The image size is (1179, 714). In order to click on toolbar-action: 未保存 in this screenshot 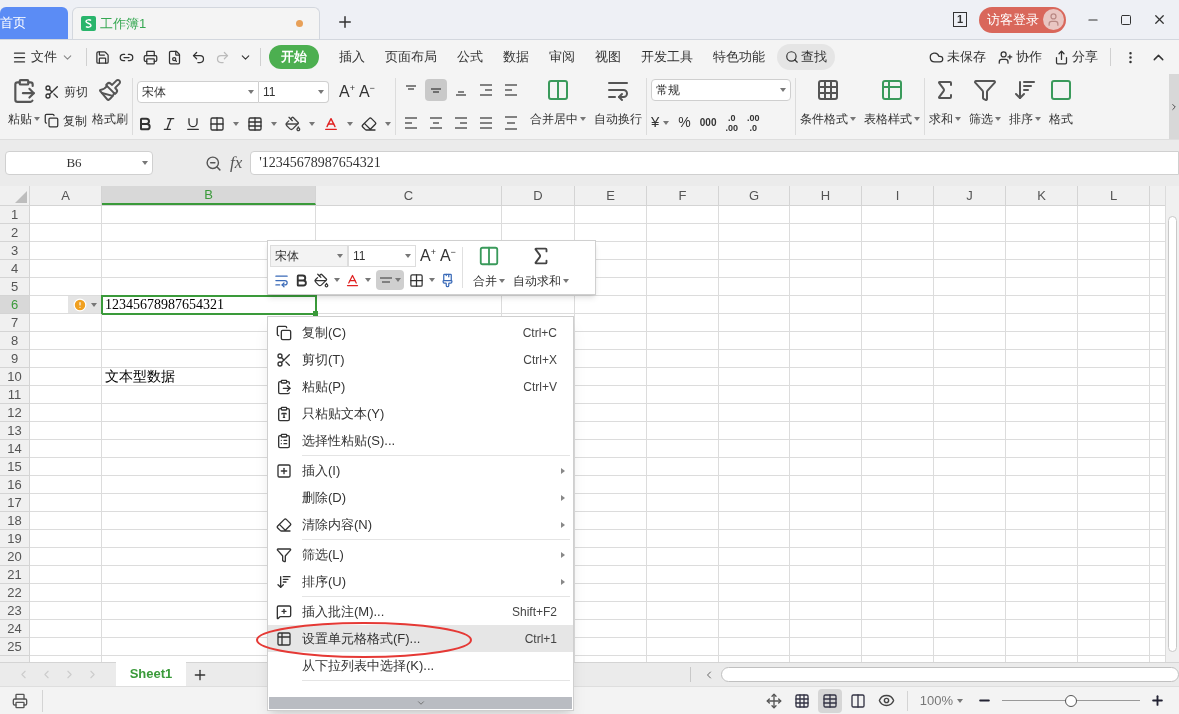, I will do `click(957, 57)`.